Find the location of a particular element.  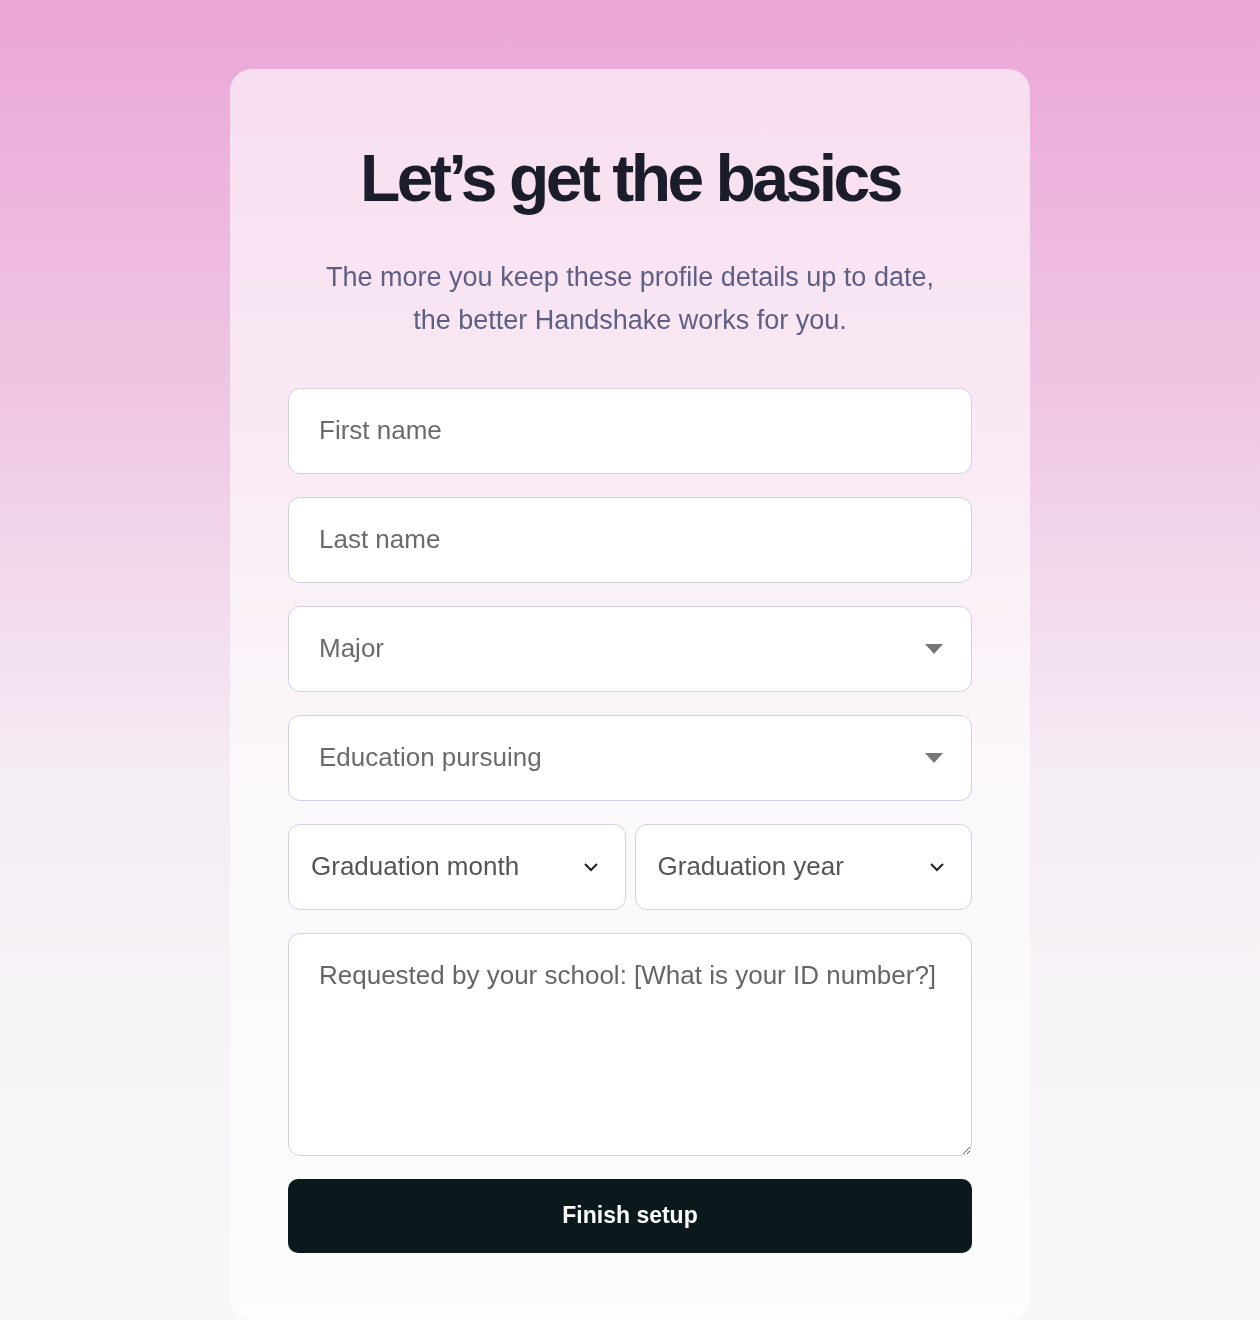

text-area: Requested by your school: [What is your ID number?] is located at coordinates (630, 1044).